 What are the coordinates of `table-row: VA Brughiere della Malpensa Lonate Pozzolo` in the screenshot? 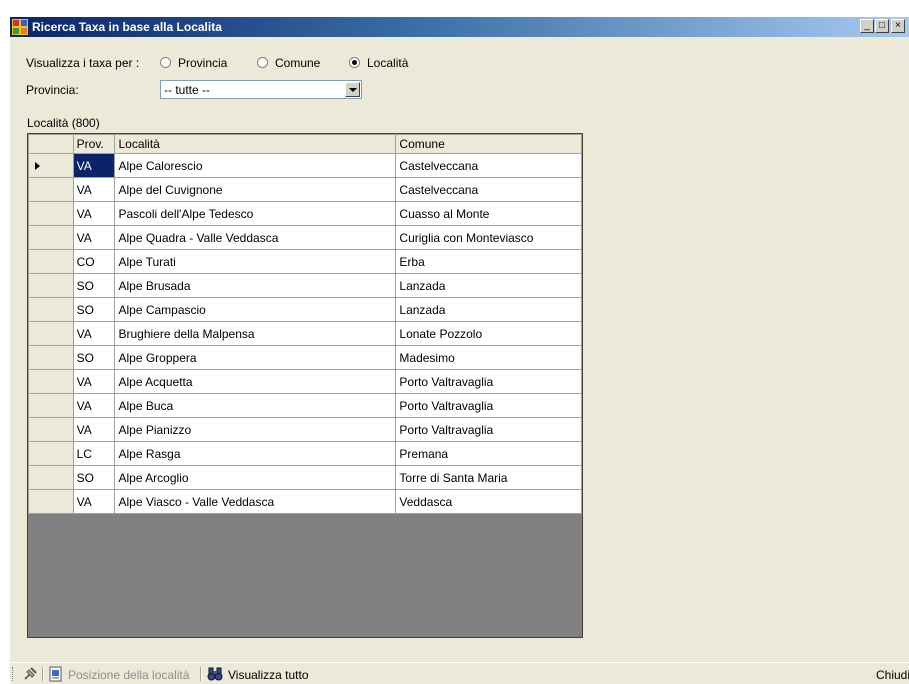 It's located at (305, 333).